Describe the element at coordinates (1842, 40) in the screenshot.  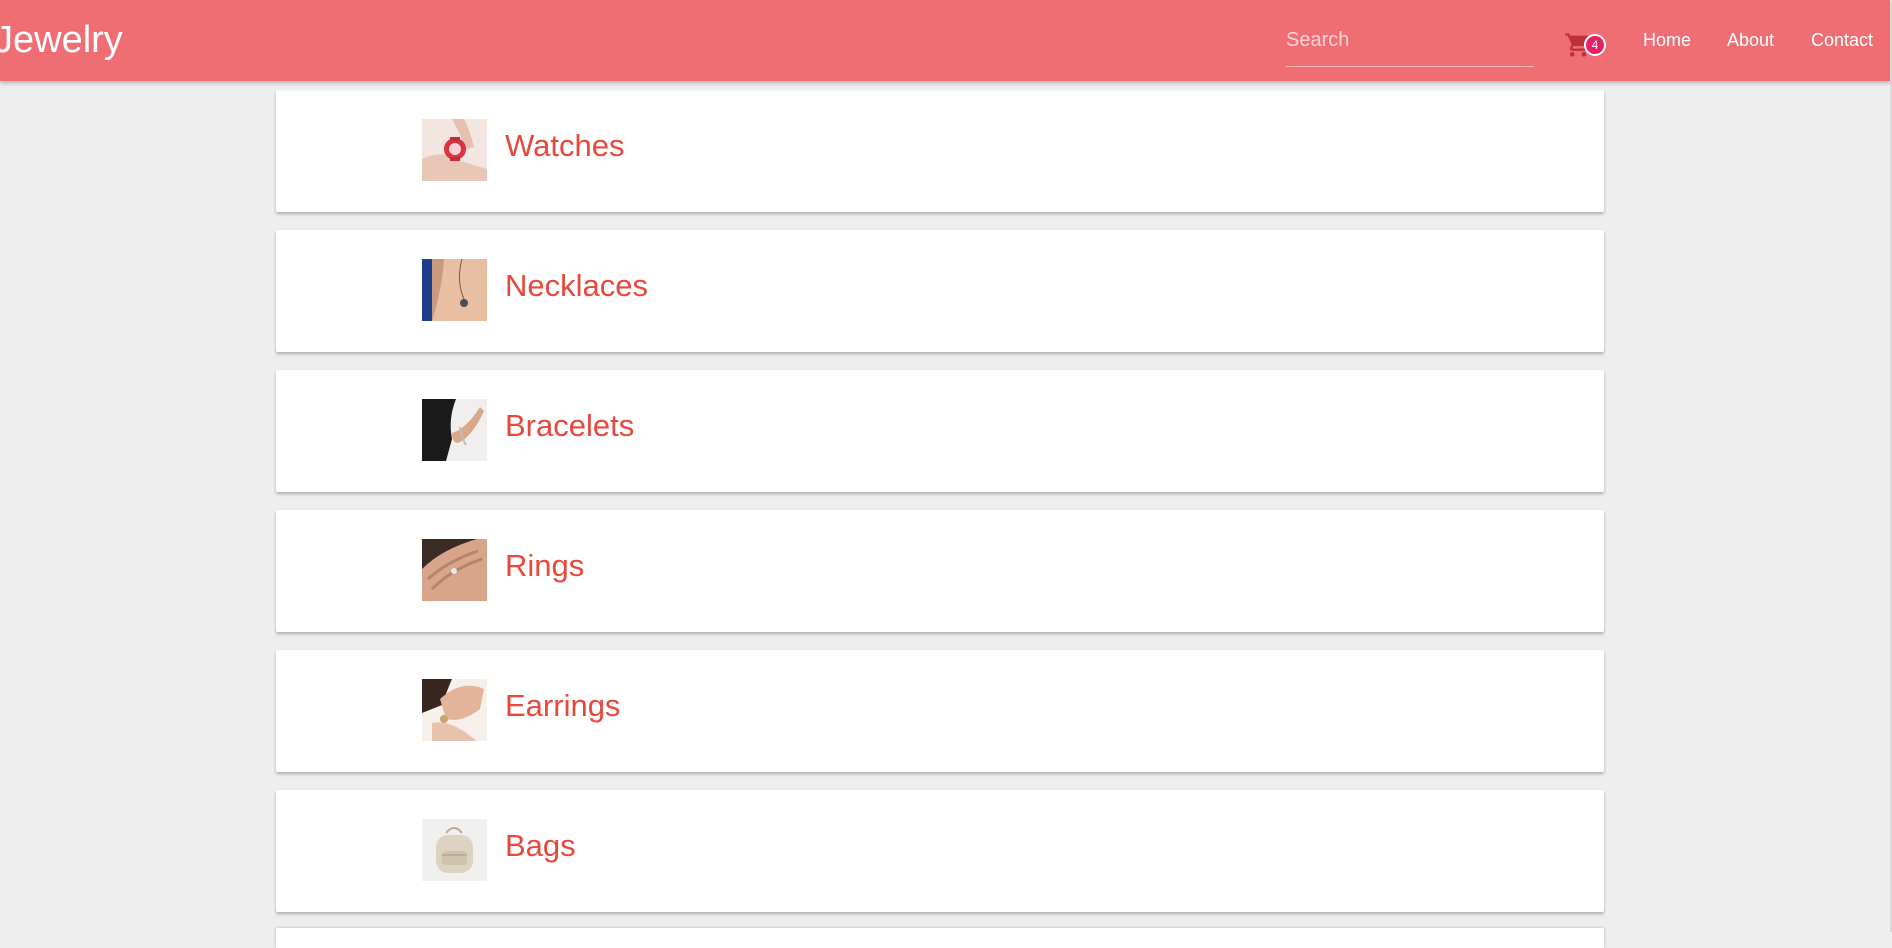
I see `nav-contact-link: Contact` at that location.